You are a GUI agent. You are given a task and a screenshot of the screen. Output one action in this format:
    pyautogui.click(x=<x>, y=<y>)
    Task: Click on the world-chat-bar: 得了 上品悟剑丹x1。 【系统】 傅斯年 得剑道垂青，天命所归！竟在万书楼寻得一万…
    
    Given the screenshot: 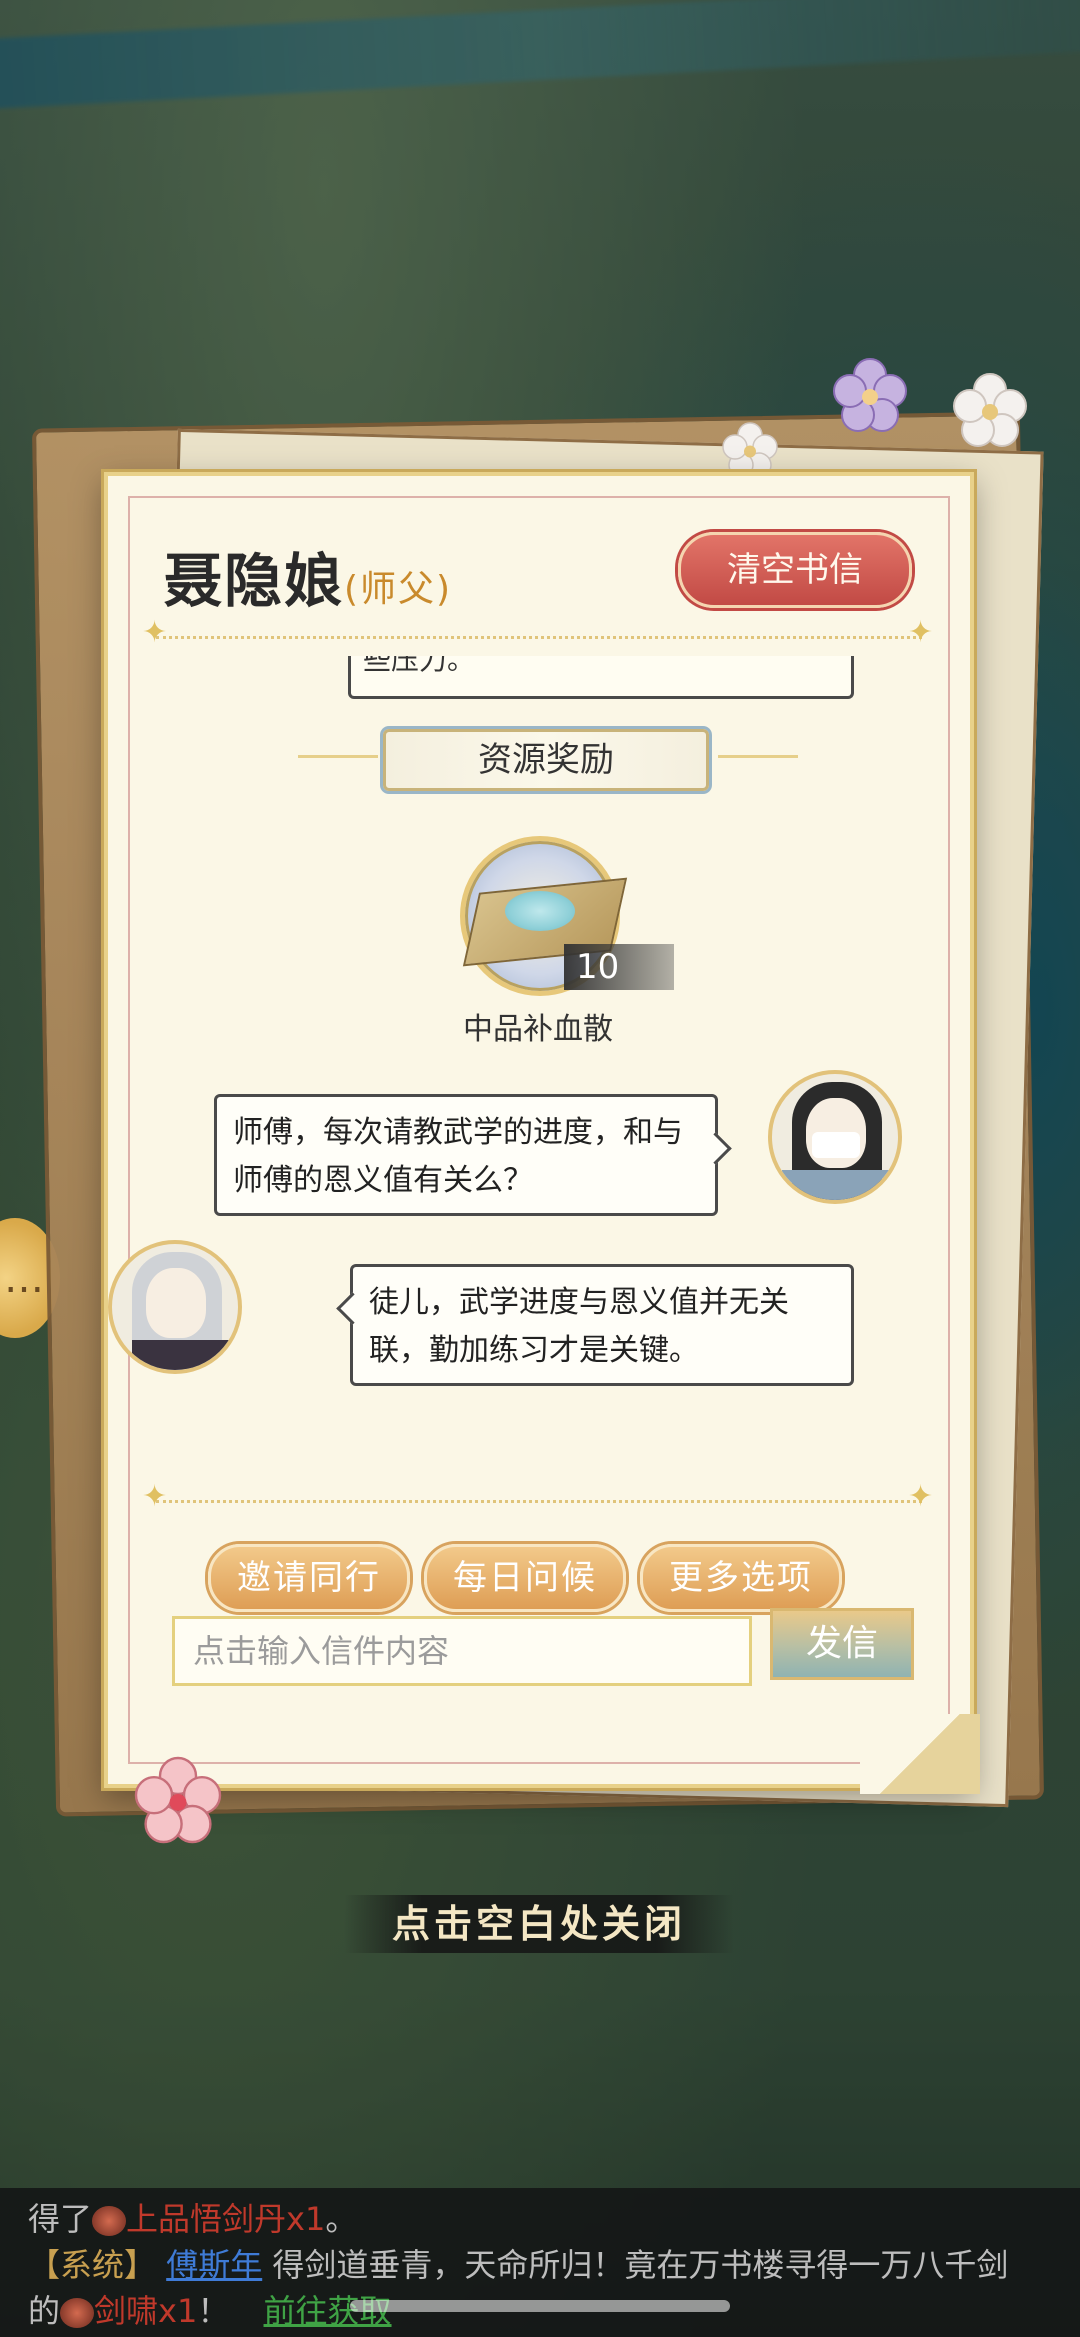 What is the action you would take?
    pyautogui.click(x=540, y=2262)
    